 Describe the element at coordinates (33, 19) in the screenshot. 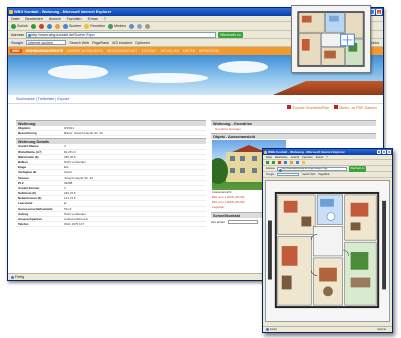

I see `menu-edit: Bearbeiten` at that location.